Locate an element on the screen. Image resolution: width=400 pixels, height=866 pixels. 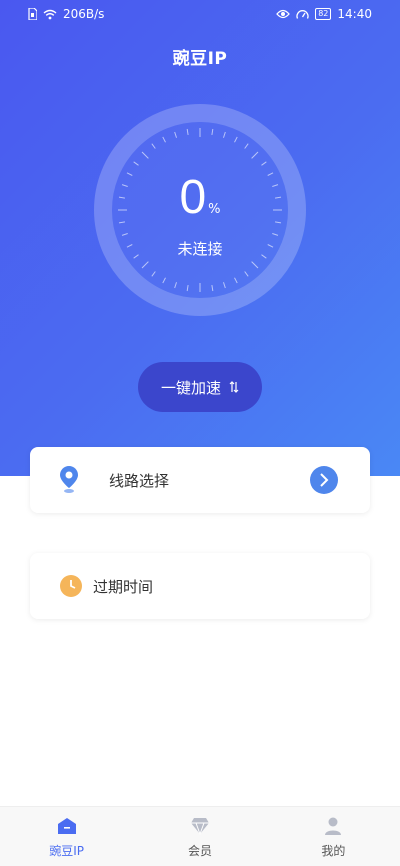
percent-value: 0 is located at coordinates (193, 197).